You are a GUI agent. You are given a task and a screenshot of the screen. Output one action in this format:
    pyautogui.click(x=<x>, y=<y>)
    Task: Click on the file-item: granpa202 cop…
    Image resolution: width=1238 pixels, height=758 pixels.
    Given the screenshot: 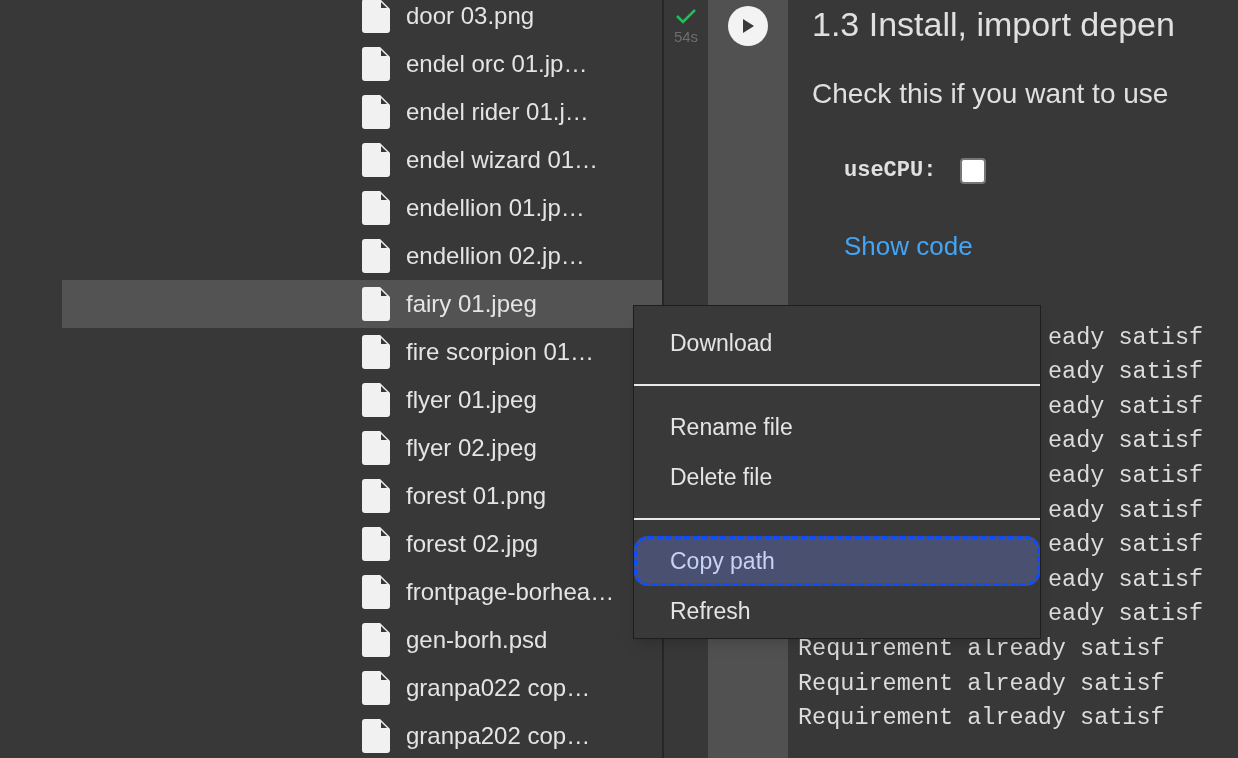 What is the action you would take?
    pyautogui.click(x=362, y=735)
    